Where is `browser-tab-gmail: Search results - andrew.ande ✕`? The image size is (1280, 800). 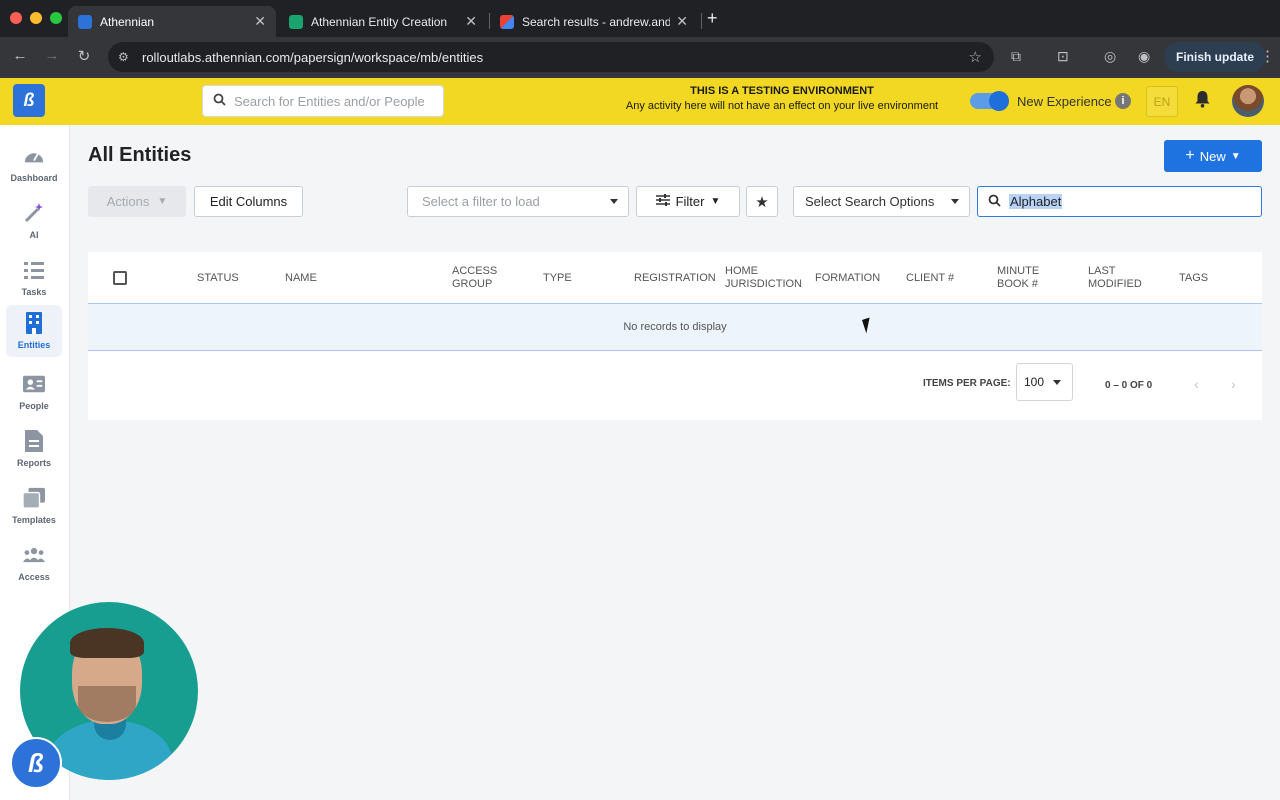
browser-tab-gmail: Search results - andrew.ande ✕ is located at coordinates (594, 21).